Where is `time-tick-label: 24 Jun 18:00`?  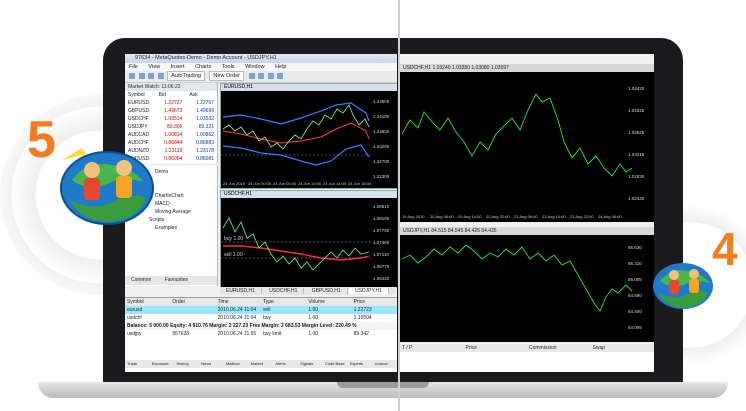 time-tick-label: 24 Jun 18:00 is located at coordinates (360, 183).